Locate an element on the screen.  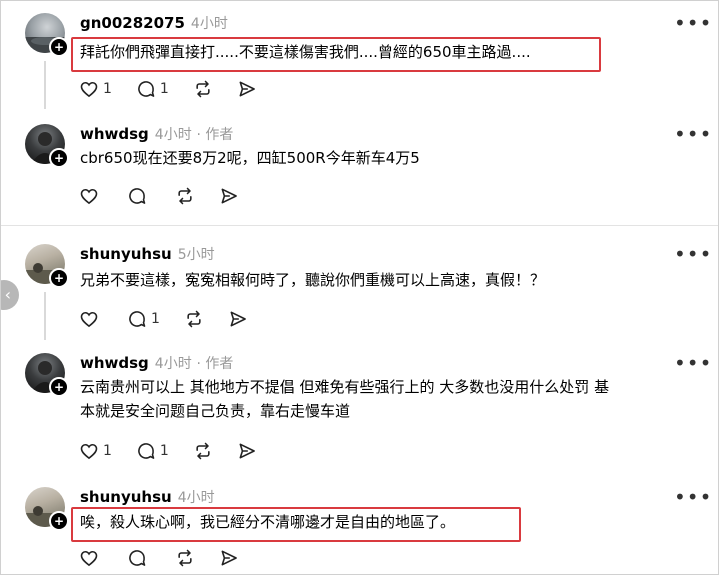
post-header: shunyuhsu 4小时 is located at coordinates (147, 497).